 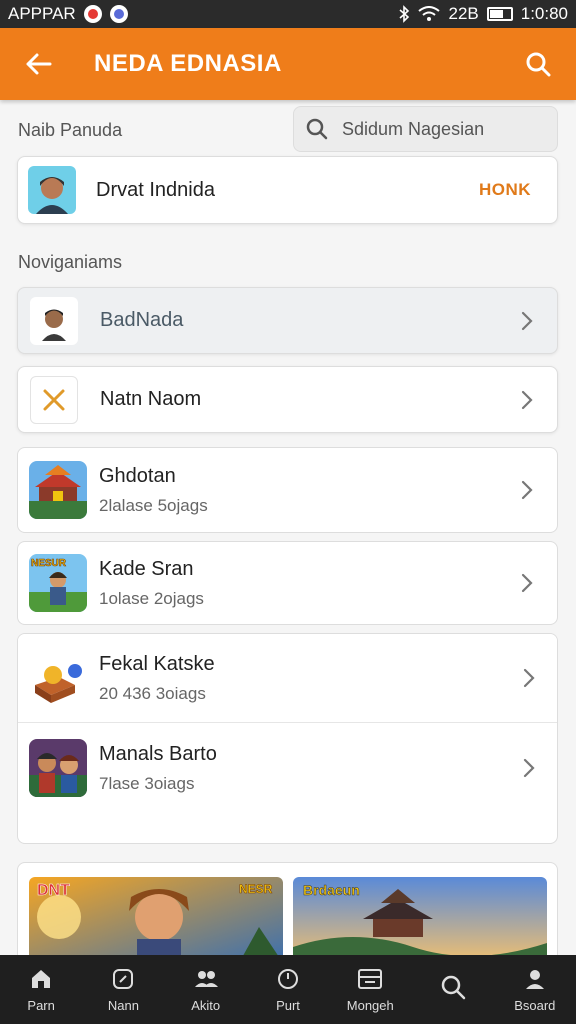 What do you see at coordinates (53, 890) in the screenshot?
I see `banner-label: DNT` at bounding box center [53, 890].